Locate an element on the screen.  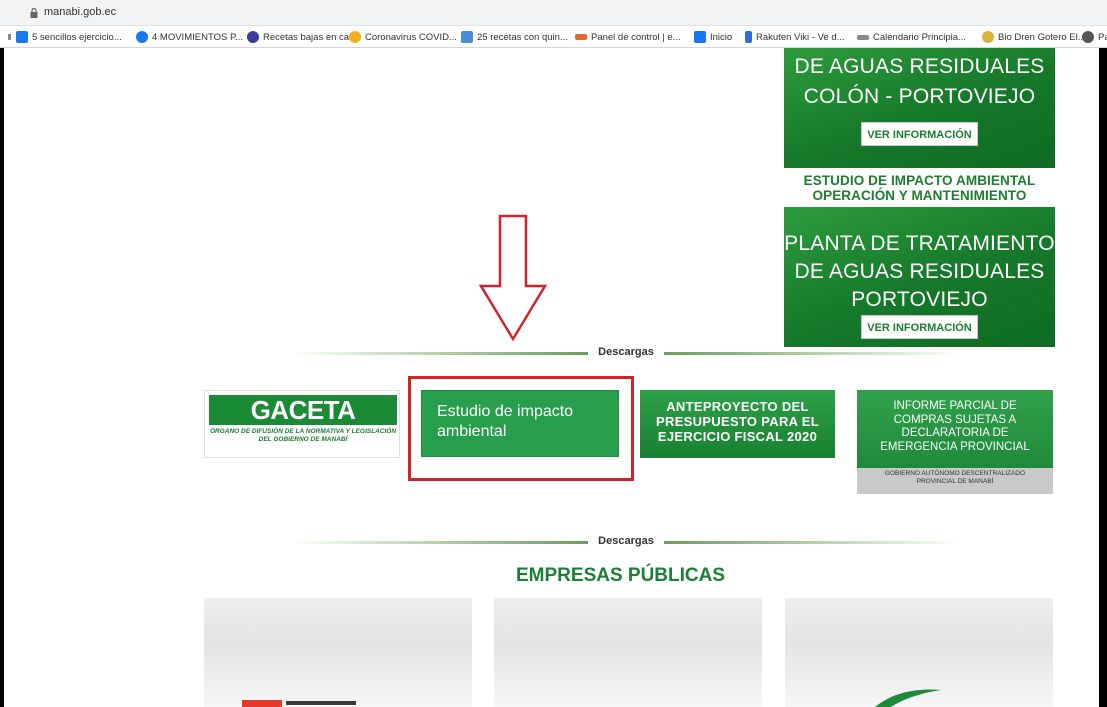
band-line: OPERACIÓN Y MANTENIMIENTO is located at coordinates (919, 195).